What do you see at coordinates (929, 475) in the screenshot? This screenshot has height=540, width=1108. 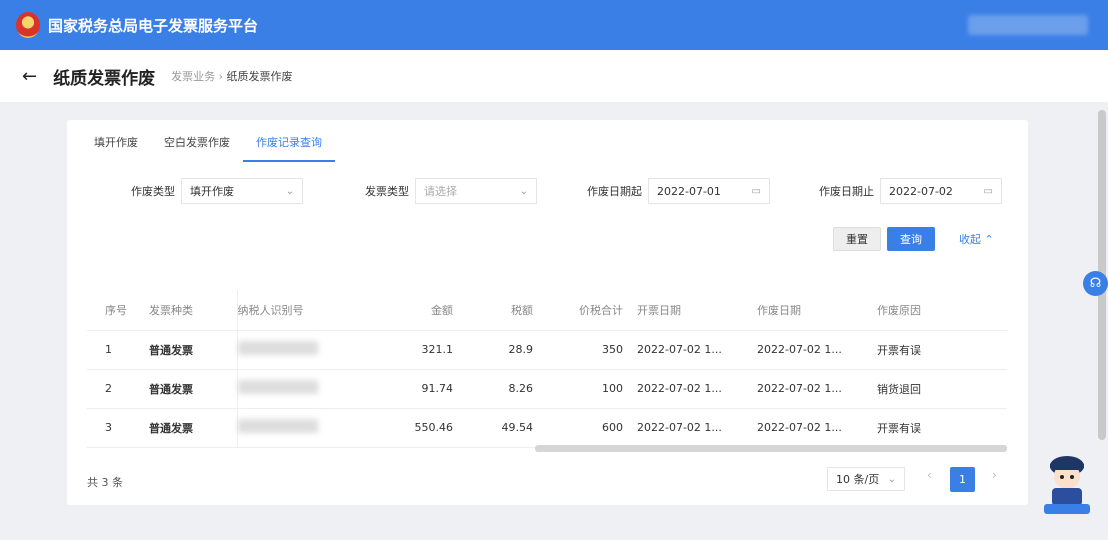 I see `prev-page-button: ‹` at bounding box center [929, 475].